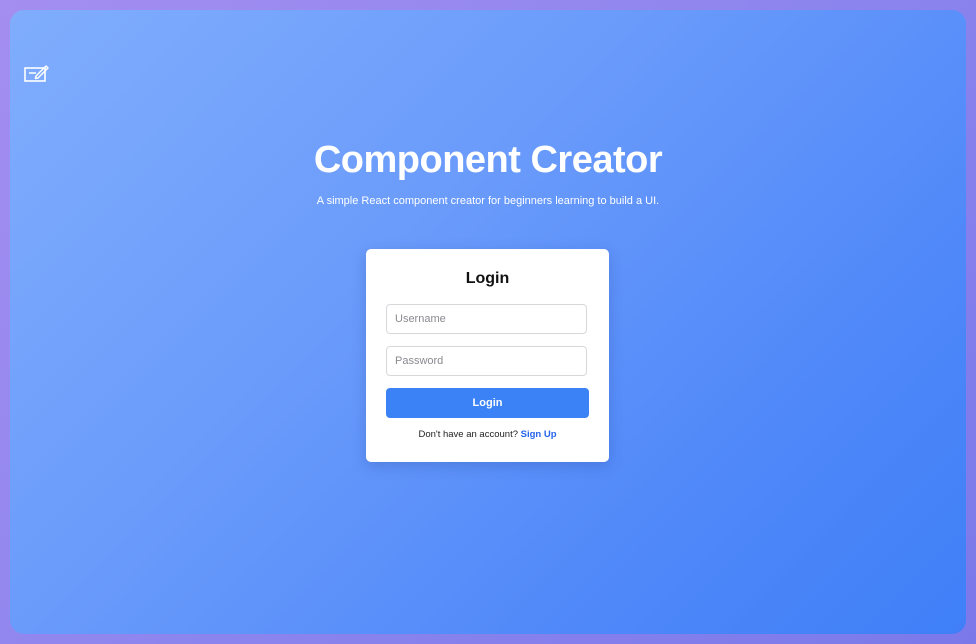 The width and height of the screenshot is (976, 644). I want to click on signup-row: Don't have an account? Sign Up, so click(487, 435).